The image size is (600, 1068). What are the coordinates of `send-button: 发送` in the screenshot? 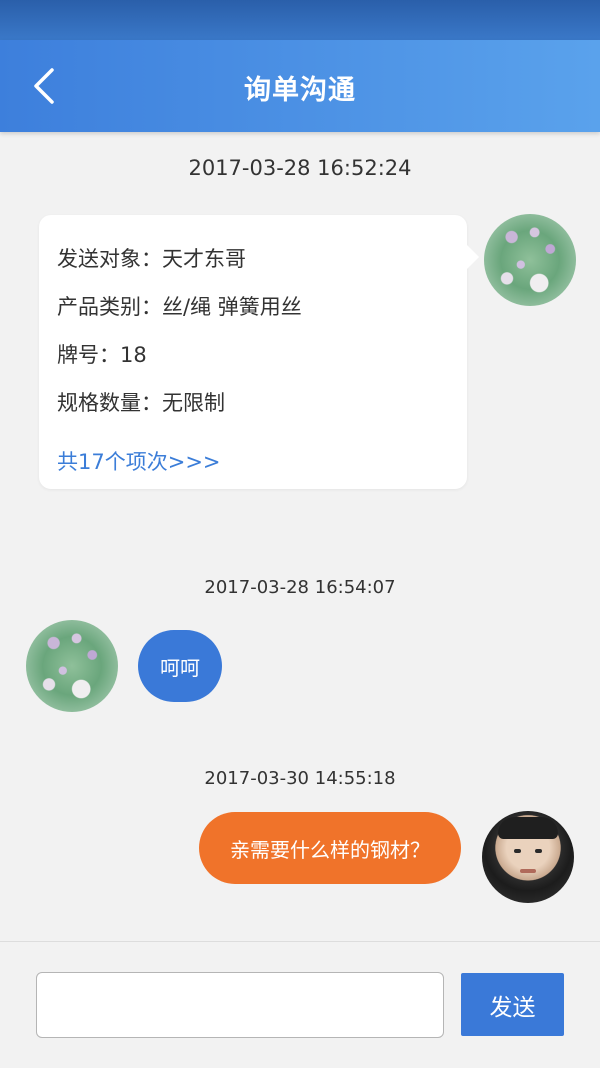 It's located at (512, 1004).